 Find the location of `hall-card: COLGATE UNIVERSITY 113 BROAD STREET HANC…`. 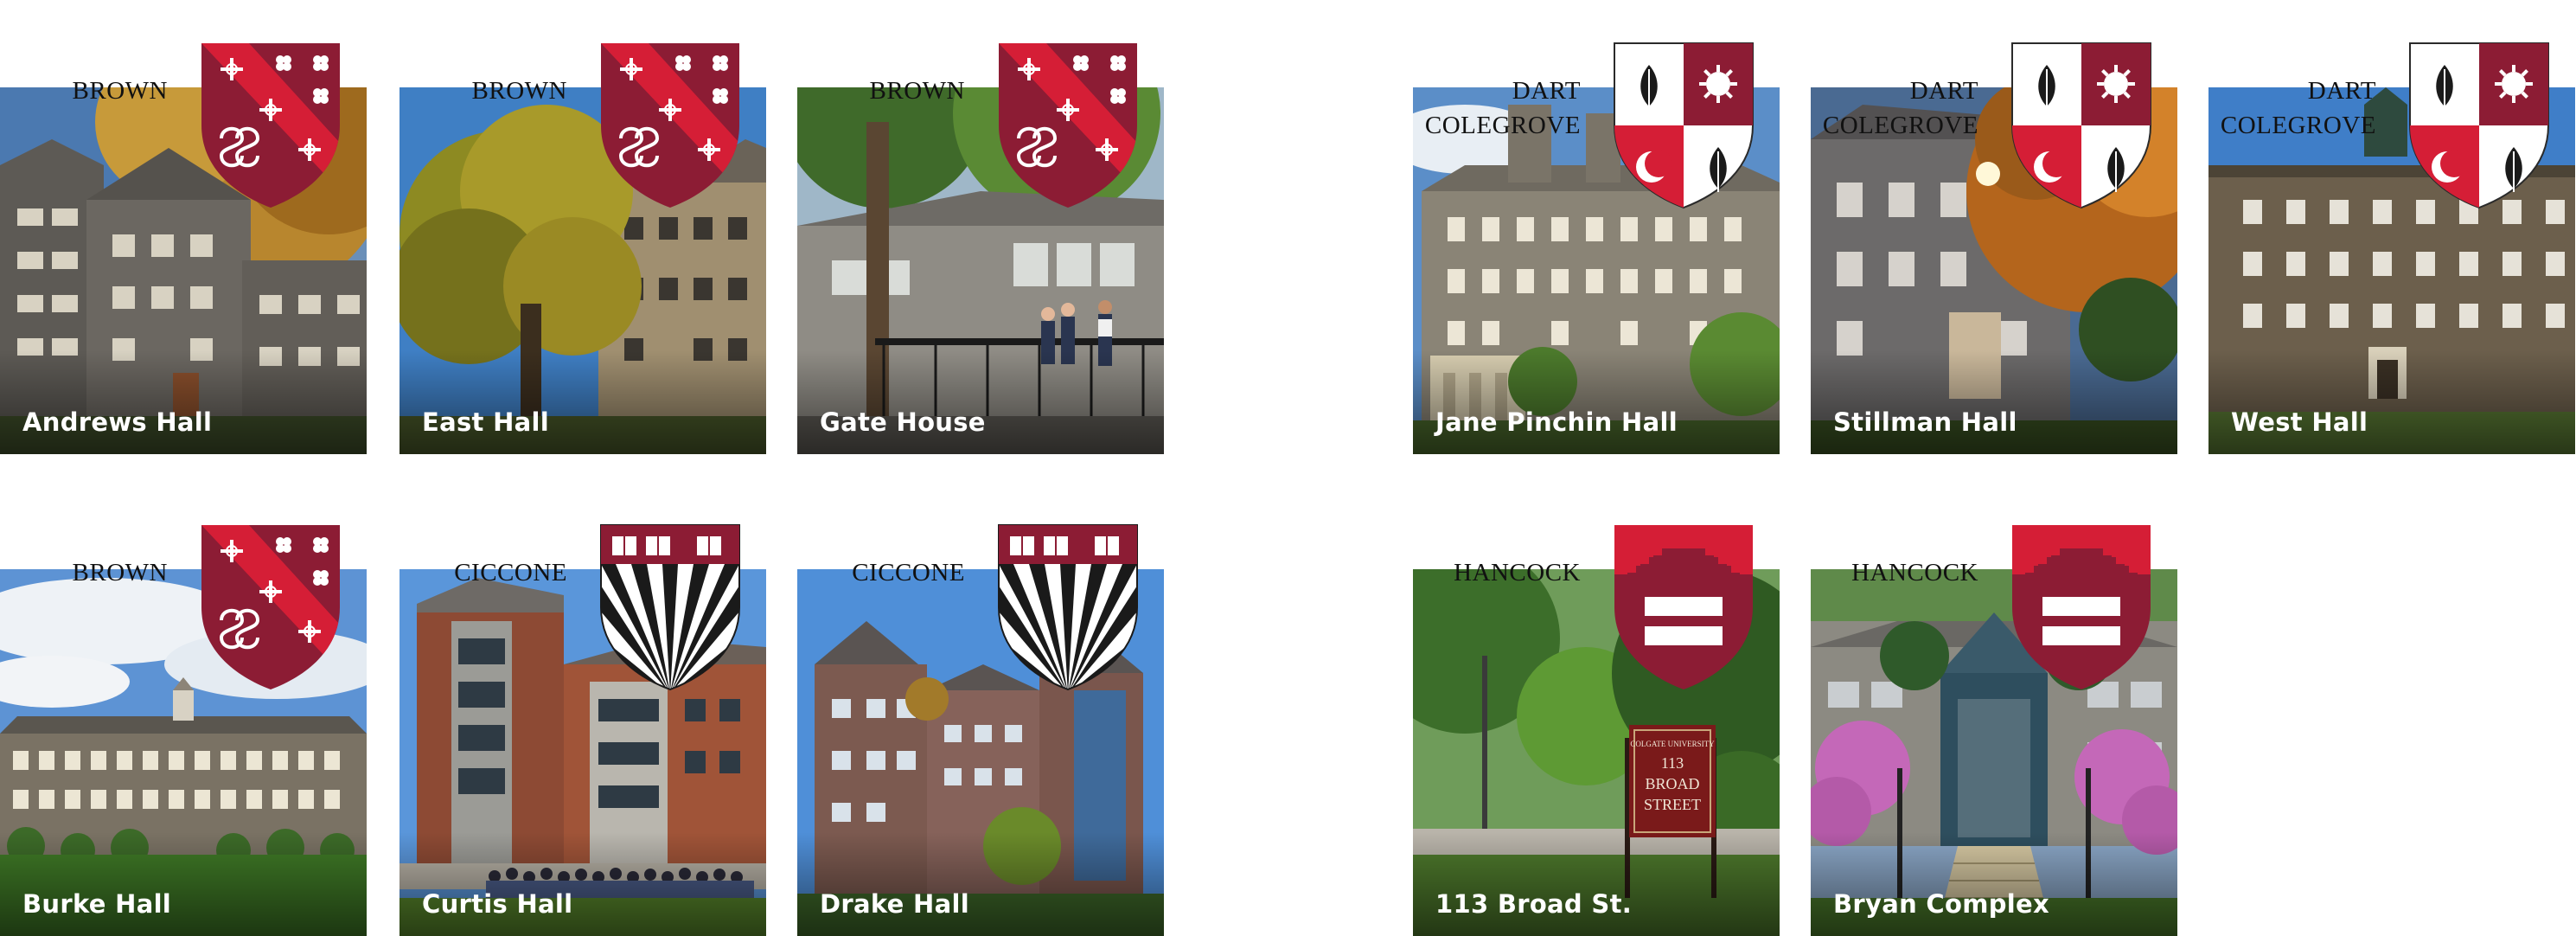

hall-card: COLGATE UNIVERSITY 113 BROAD STREET HANC… is located at coordinates (1597, 752).